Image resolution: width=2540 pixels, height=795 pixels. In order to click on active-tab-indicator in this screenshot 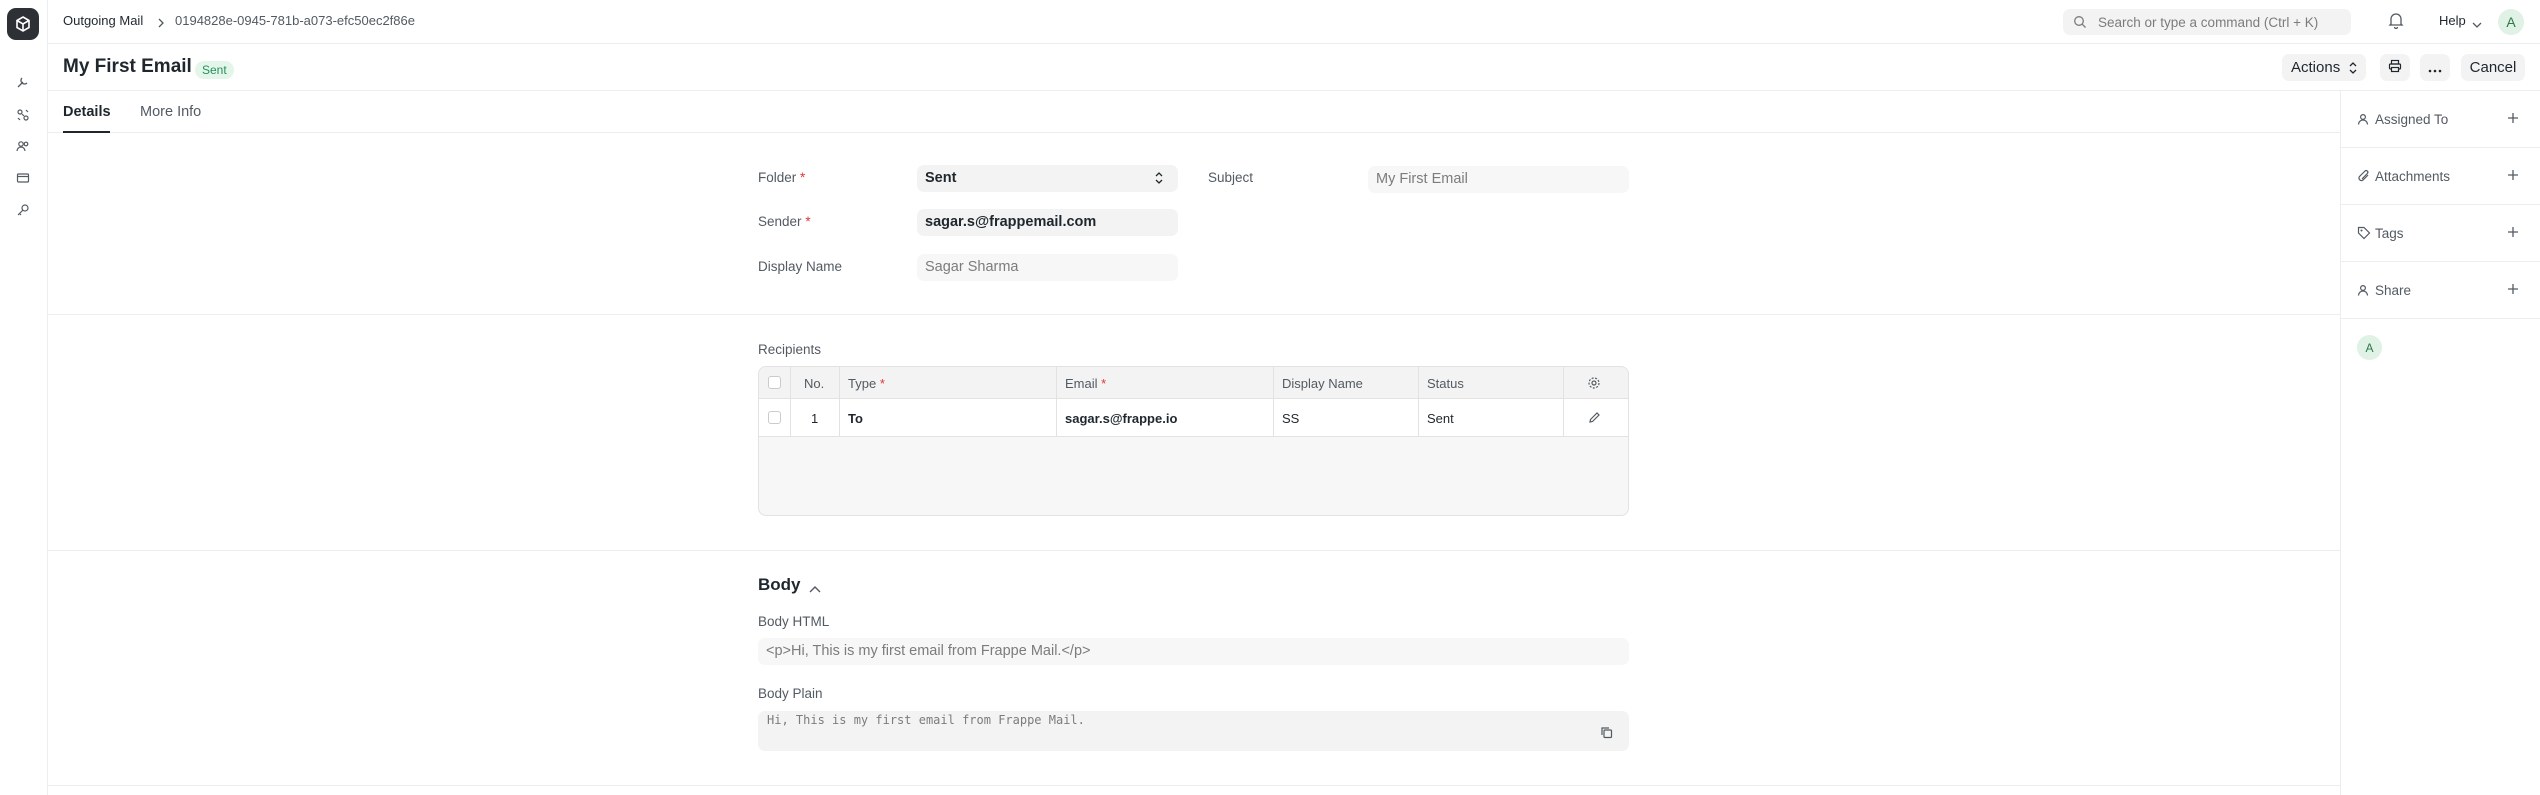, I will do `click(86, 132)`.